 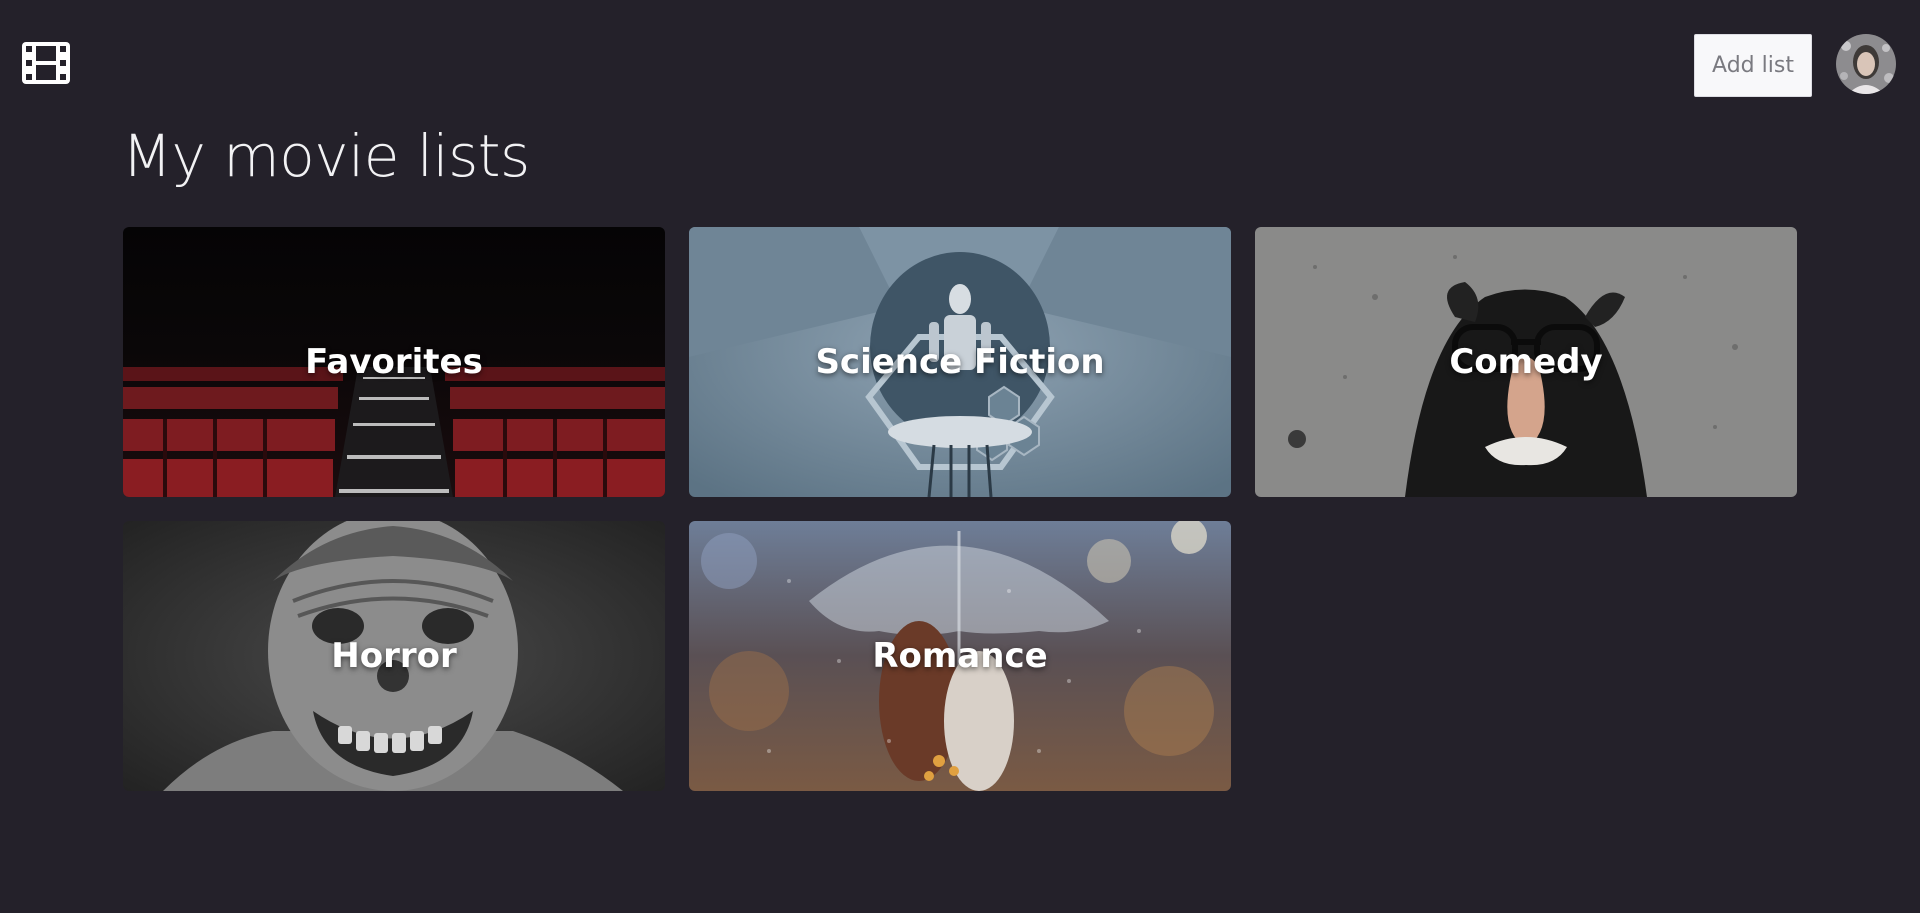 I want to click on list-card-label: Horror, so click(x=394, y=656).